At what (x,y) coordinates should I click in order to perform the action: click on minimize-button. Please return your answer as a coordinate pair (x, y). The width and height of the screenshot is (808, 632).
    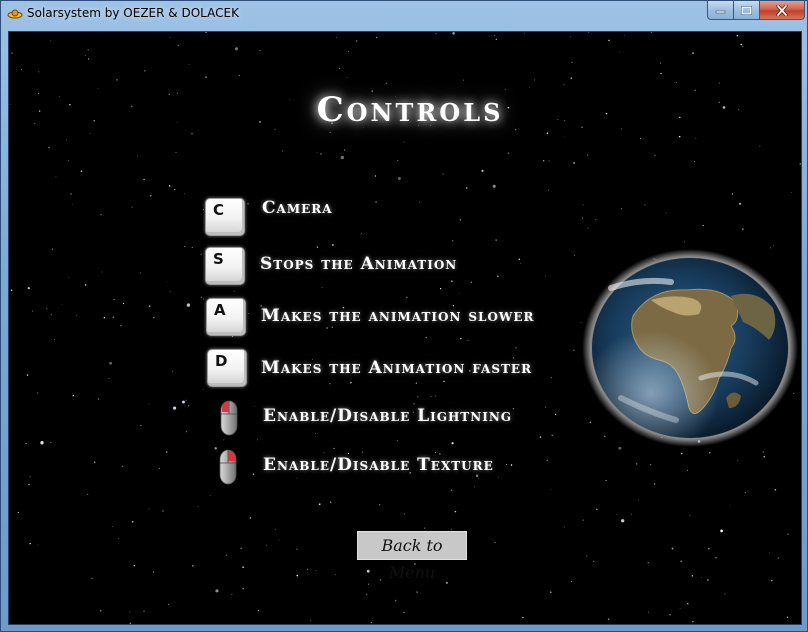
    Looking at the image, I should click on (720, 10).